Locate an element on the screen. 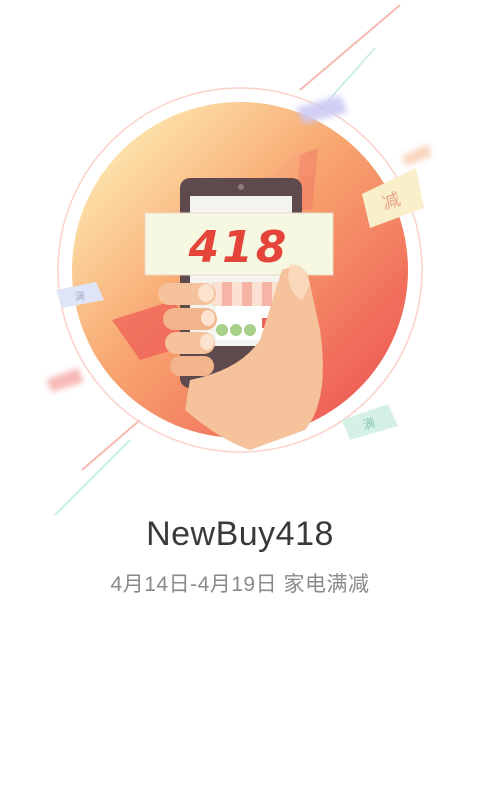 Image resolution: width=480 pixels, height=800 pixels. promo-badge: 418 is located at coordinates (239, 244).